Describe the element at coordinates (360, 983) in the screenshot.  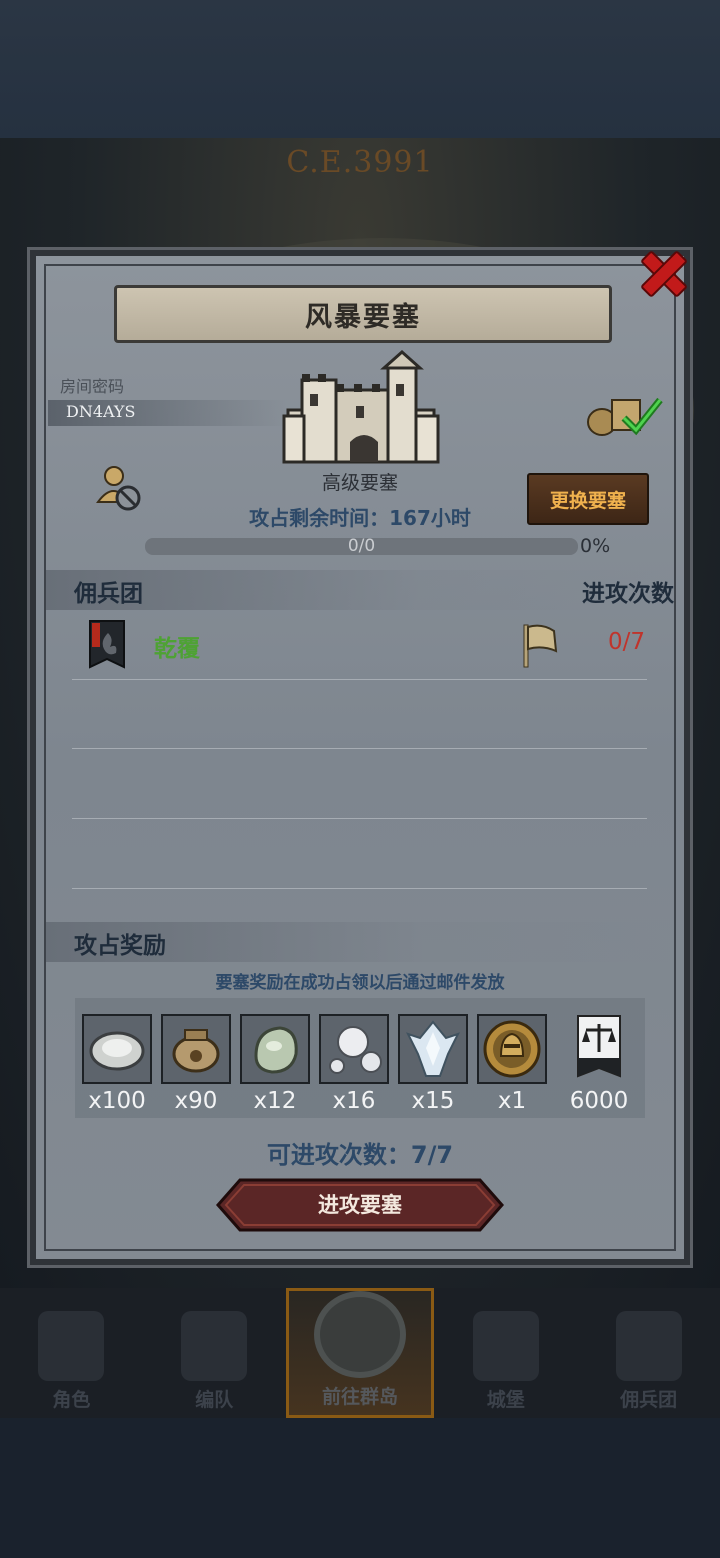
I see `reward-note: 要塞奖励在成功占领以后通过邮件发放` at that location.